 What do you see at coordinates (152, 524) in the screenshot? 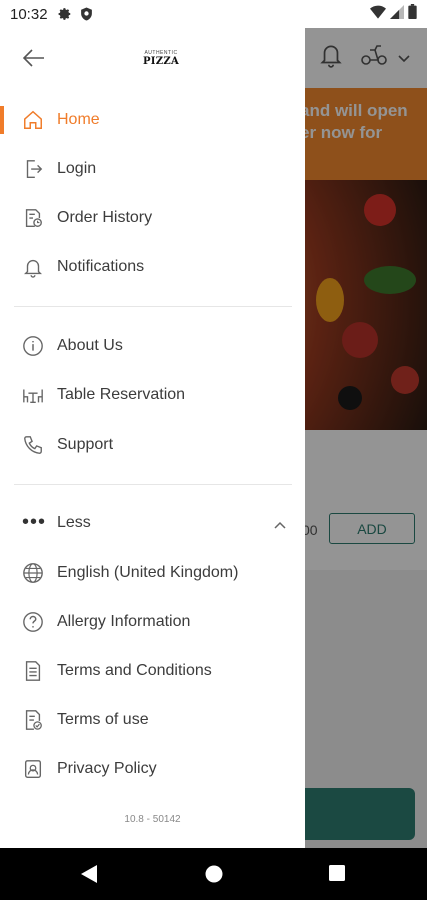
I see `less-toggle: ••• Less` at bounding box center [152, 524].